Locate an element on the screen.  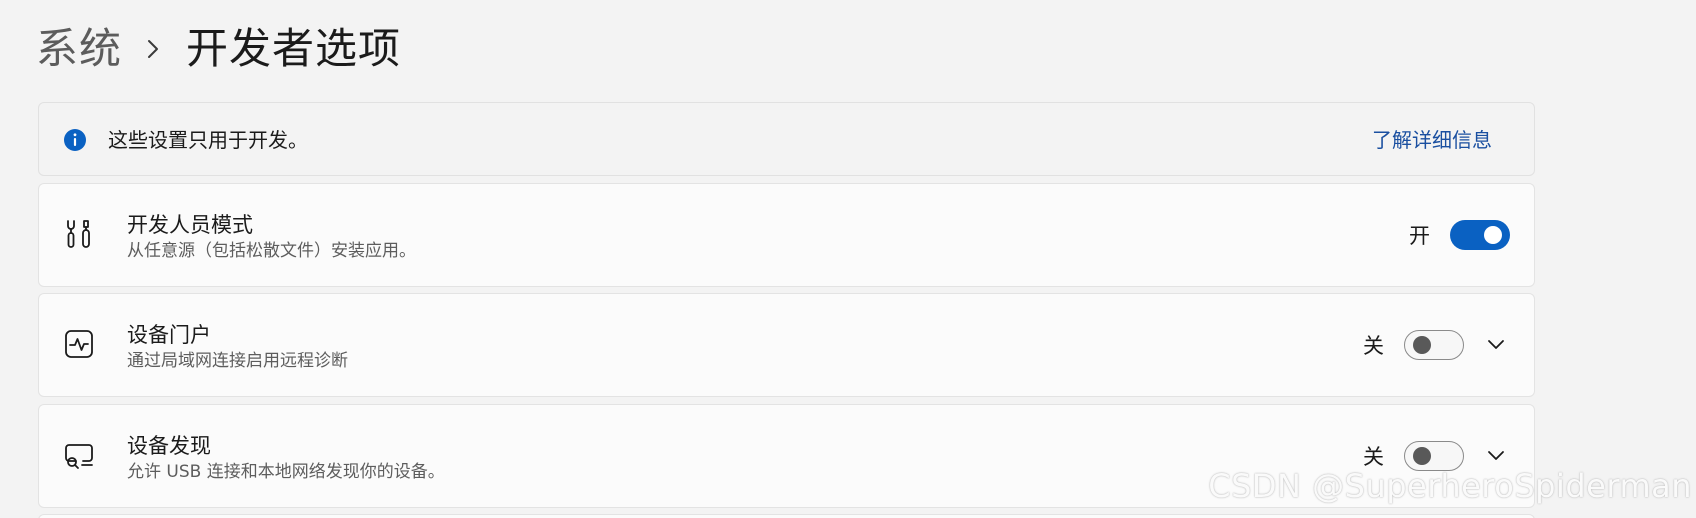
toggle-group: 关 is located at coordinates (1413, 345).